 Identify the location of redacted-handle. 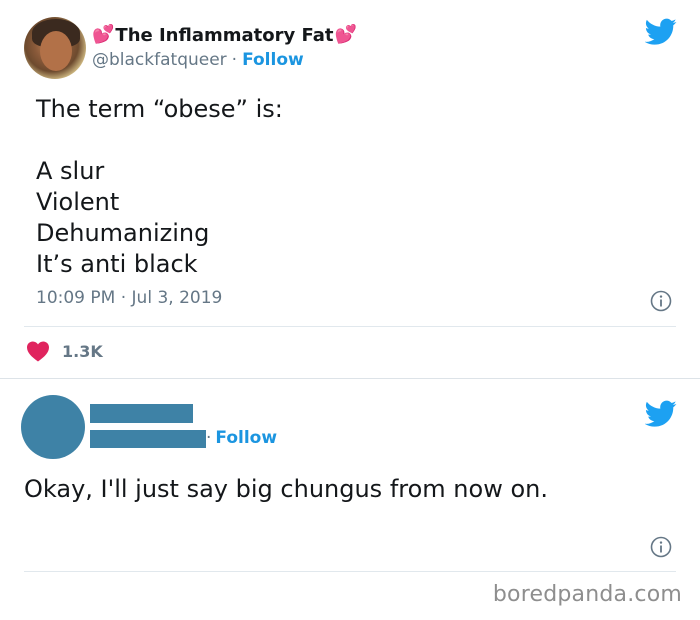
(148, 439).